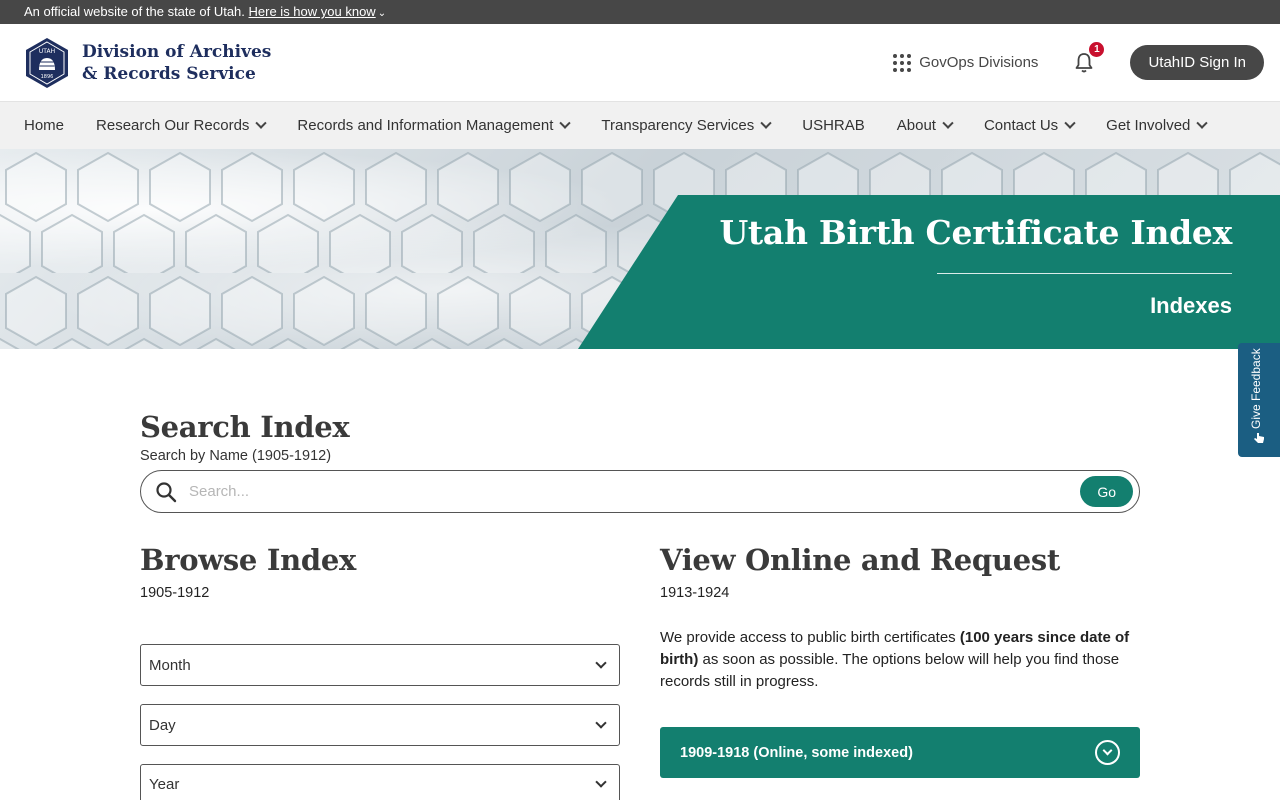 The image size is (1280, 800). What do you see at coordinates (47, 62) in the screenshot?
I see `utah-seal-icon: UTAH 1896` at bounding box center [47, 62].